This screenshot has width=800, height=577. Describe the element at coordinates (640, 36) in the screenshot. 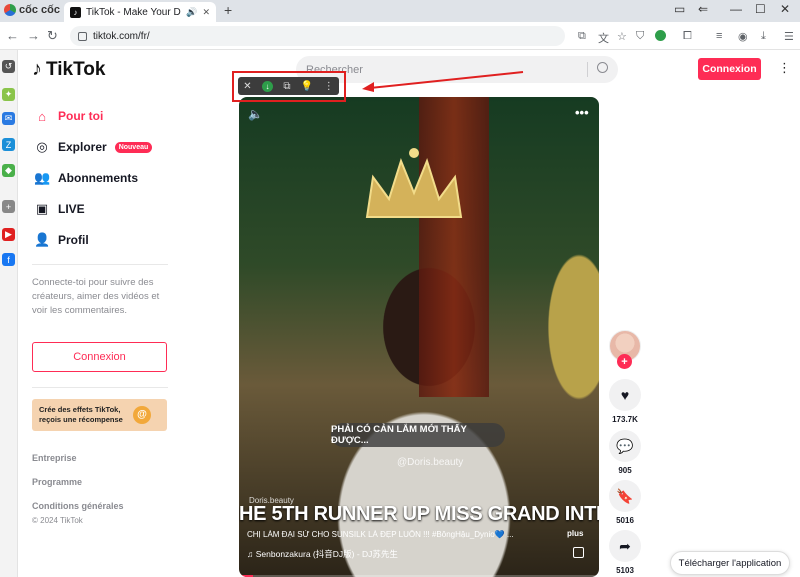

I see `shield-icon: ⛉` at that location.